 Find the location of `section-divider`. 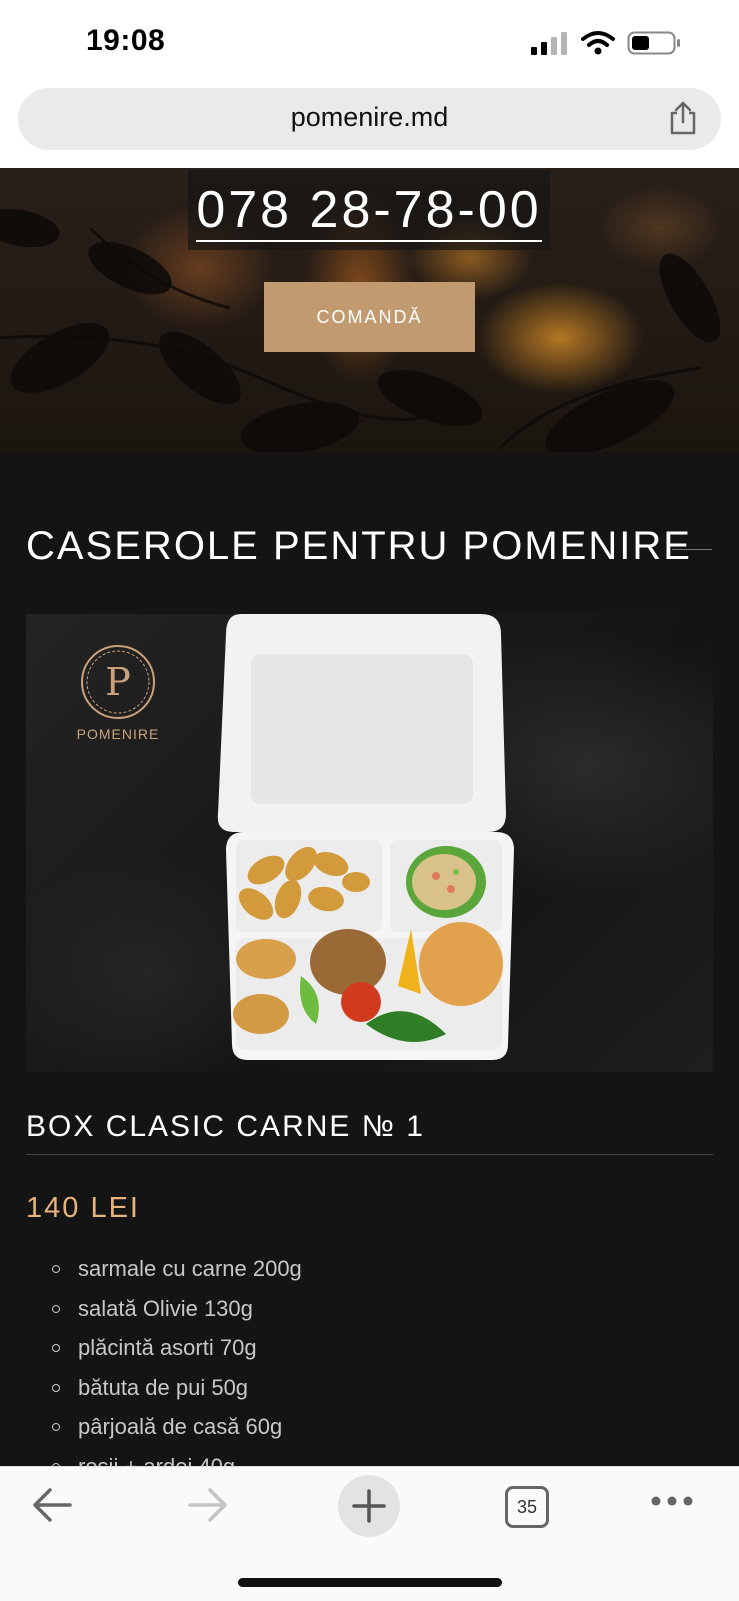

section-divider is located at coordinates (692, 549).